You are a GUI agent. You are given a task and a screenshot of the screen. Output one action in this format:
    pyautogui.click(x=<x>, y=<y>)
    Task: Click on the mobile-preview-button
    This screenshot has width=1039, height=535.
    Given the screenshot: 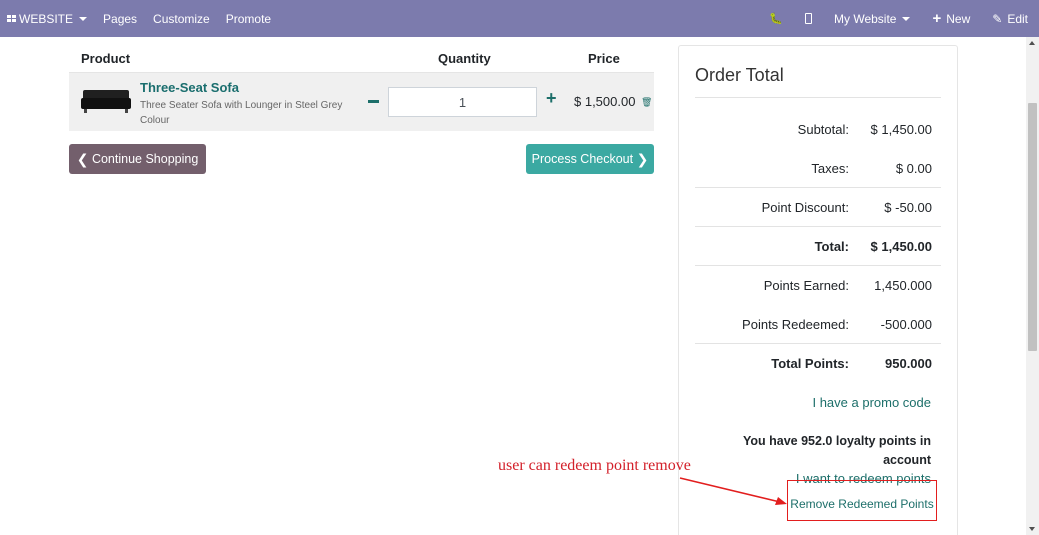 What is the action you would take?
    pyautogui.click(x=808, y=18)
    